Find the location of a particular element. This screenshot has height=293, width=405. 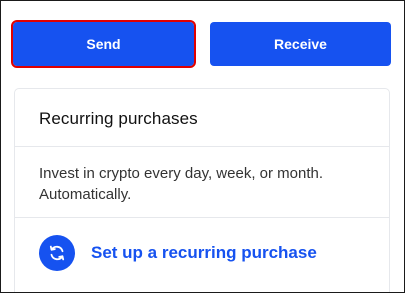

card-title: Recurring purchases is located at coordinates (118, 118).